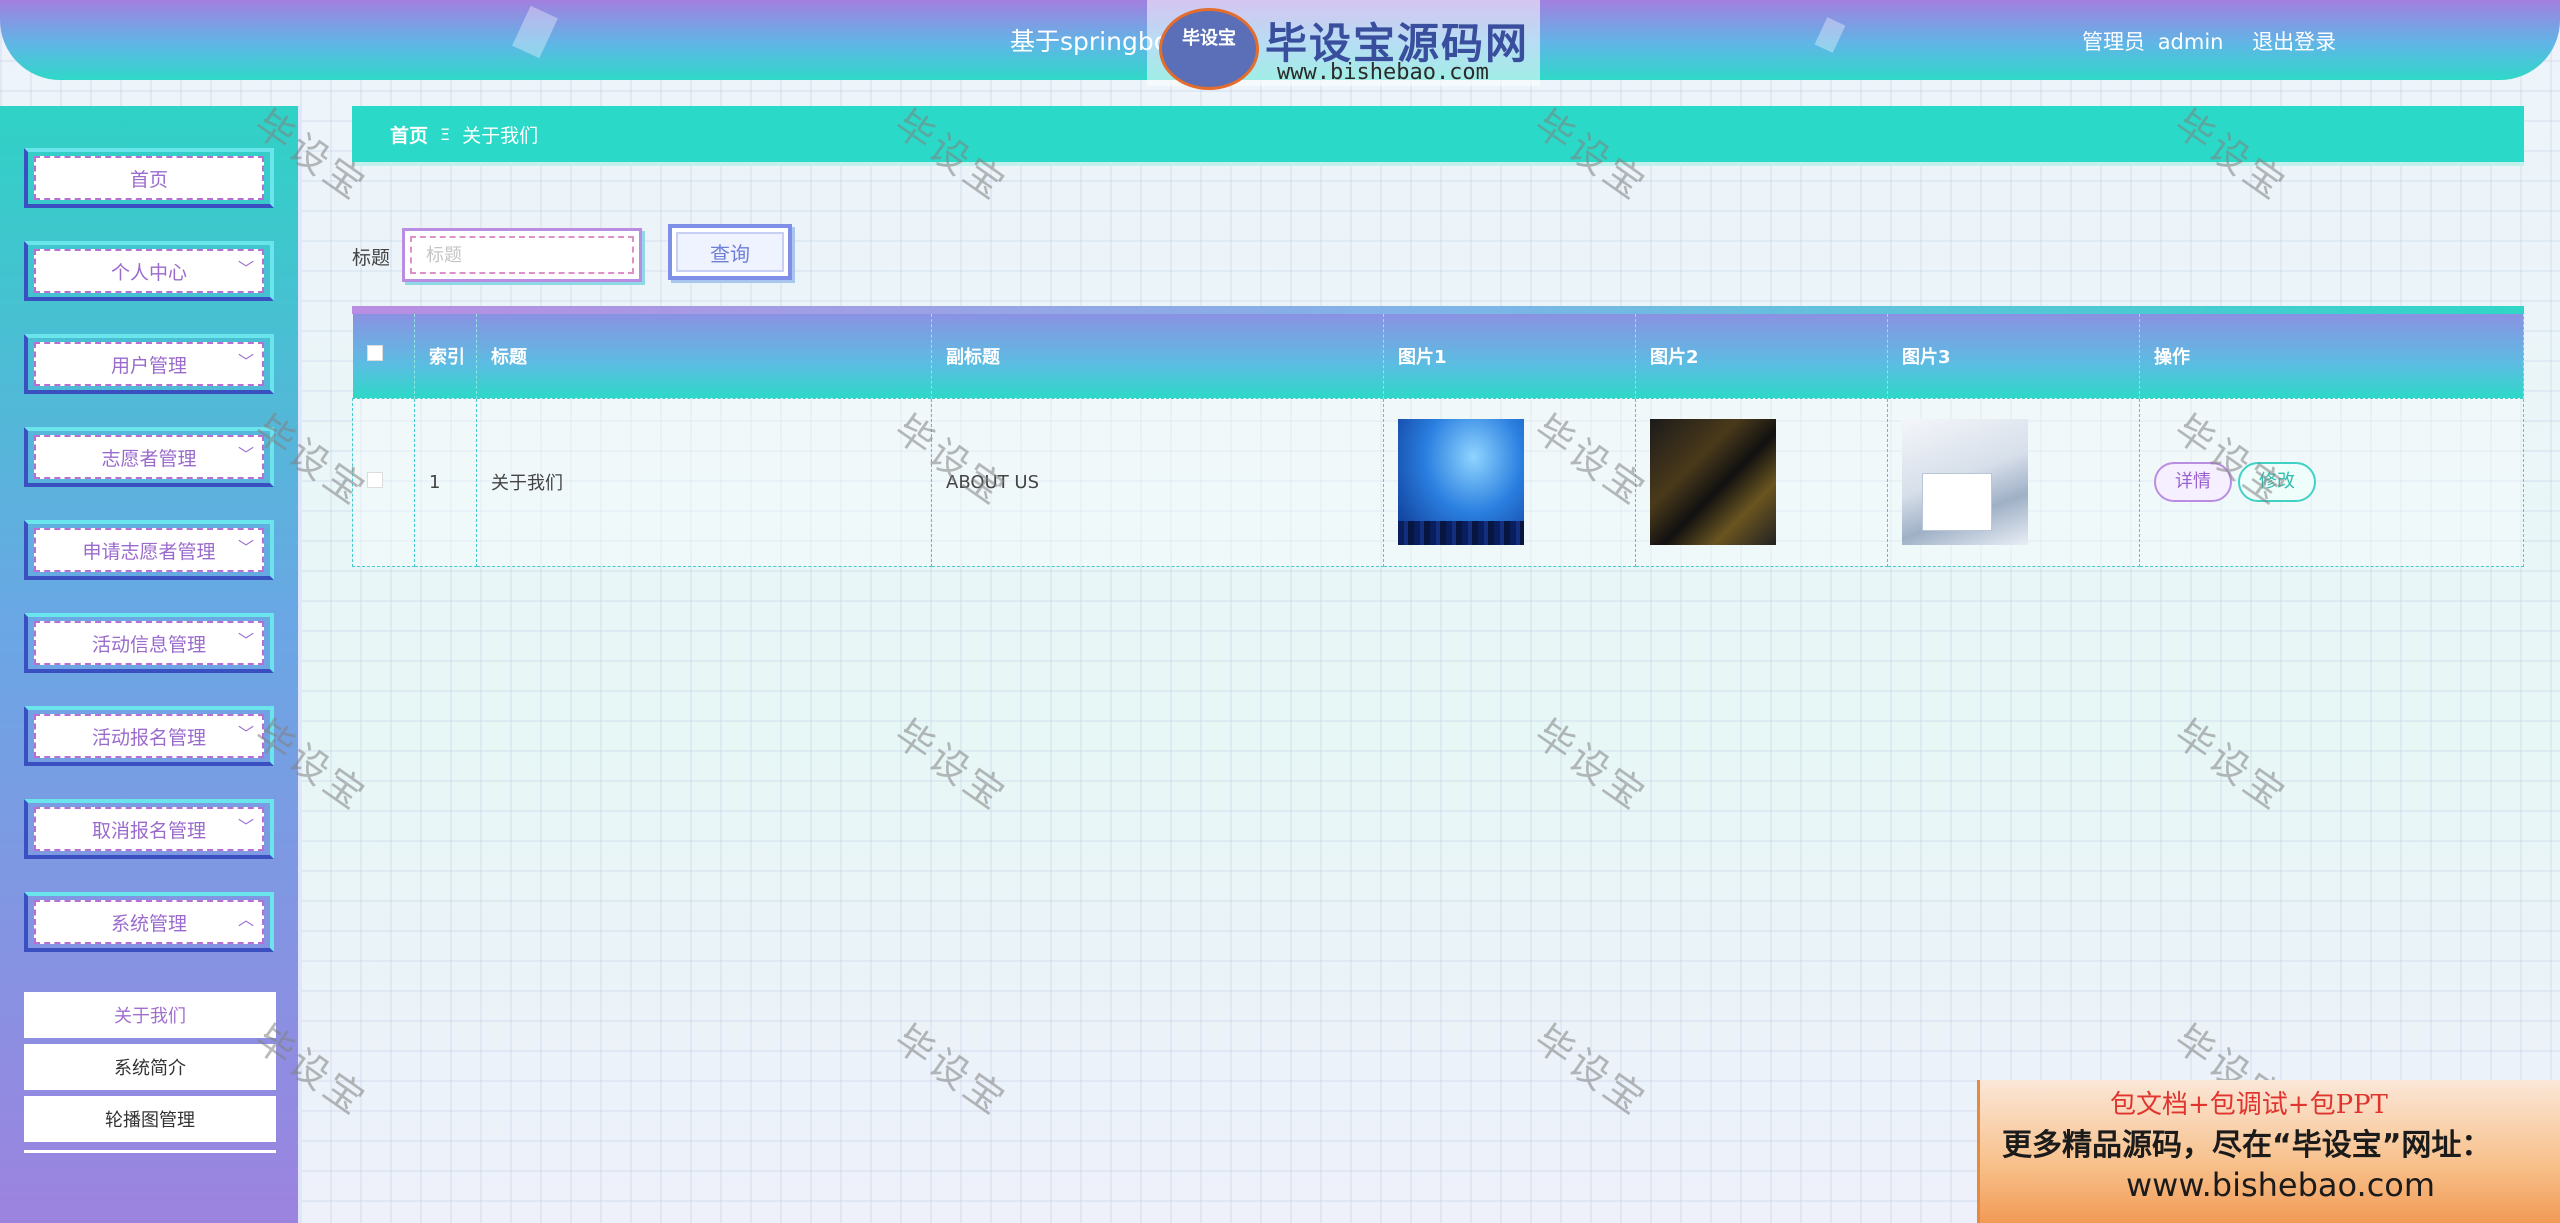  What do you see at coordinates (1957, 502) in the screenshot?
I see `document-shape` at bounding box center [1957, 502].